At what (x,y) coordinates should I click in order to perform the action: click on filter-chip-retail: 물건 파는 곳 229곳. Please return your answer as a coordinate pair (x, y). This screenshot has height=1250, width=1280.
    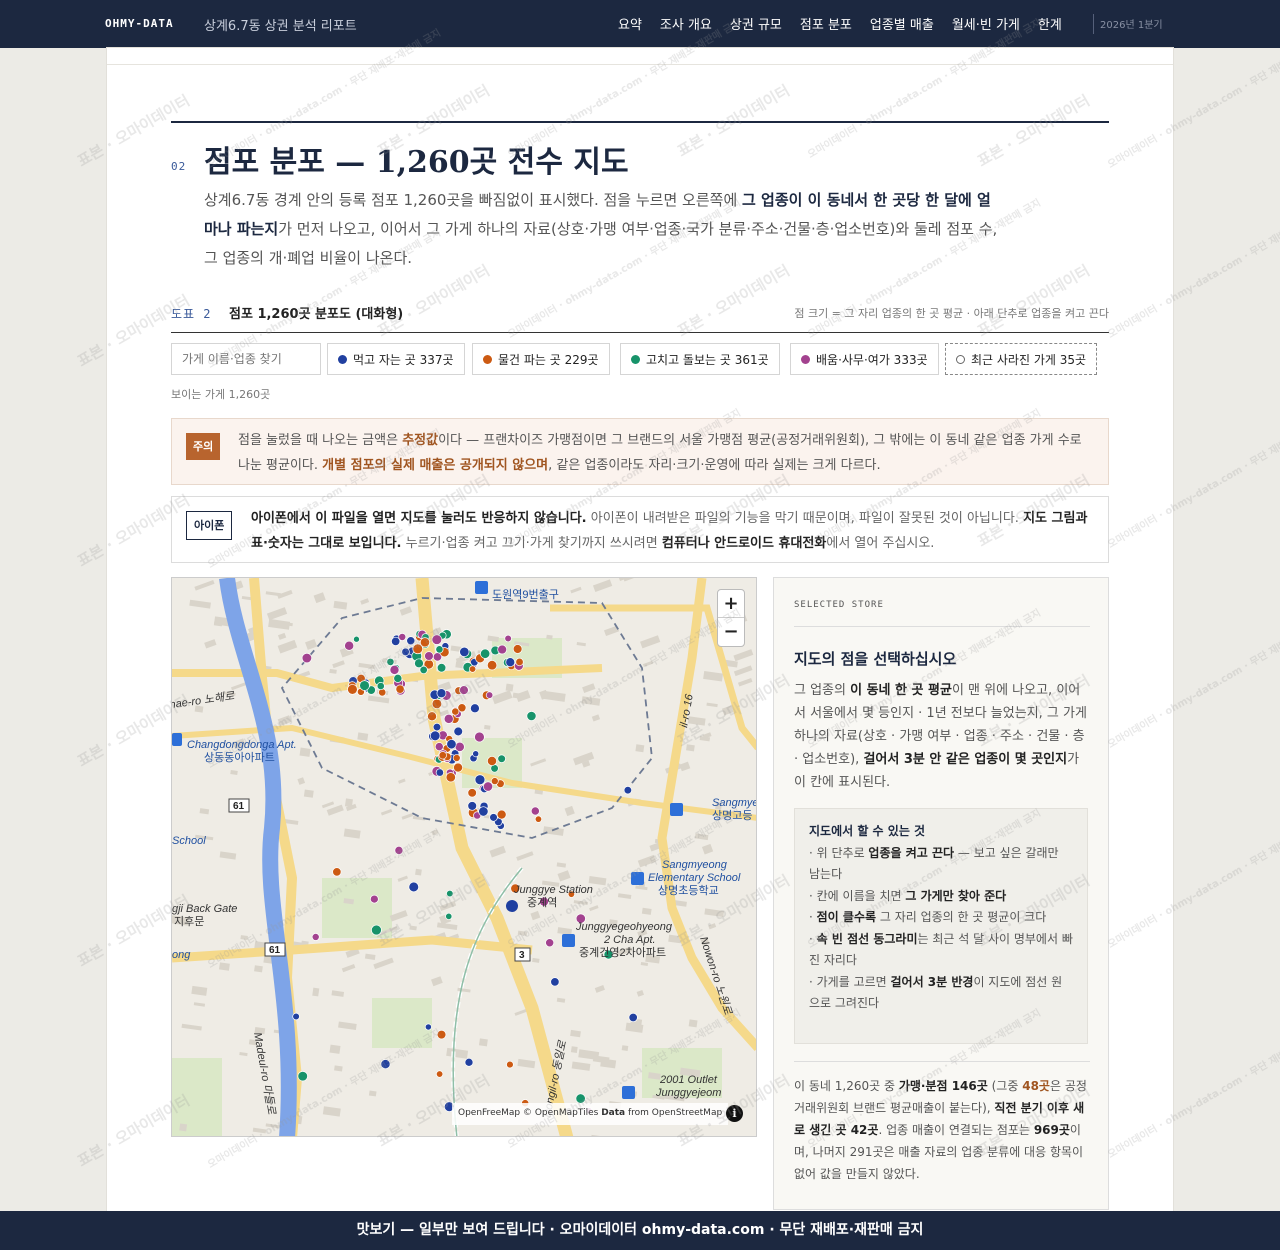
    Looking at the image, I should click on (541, 359).